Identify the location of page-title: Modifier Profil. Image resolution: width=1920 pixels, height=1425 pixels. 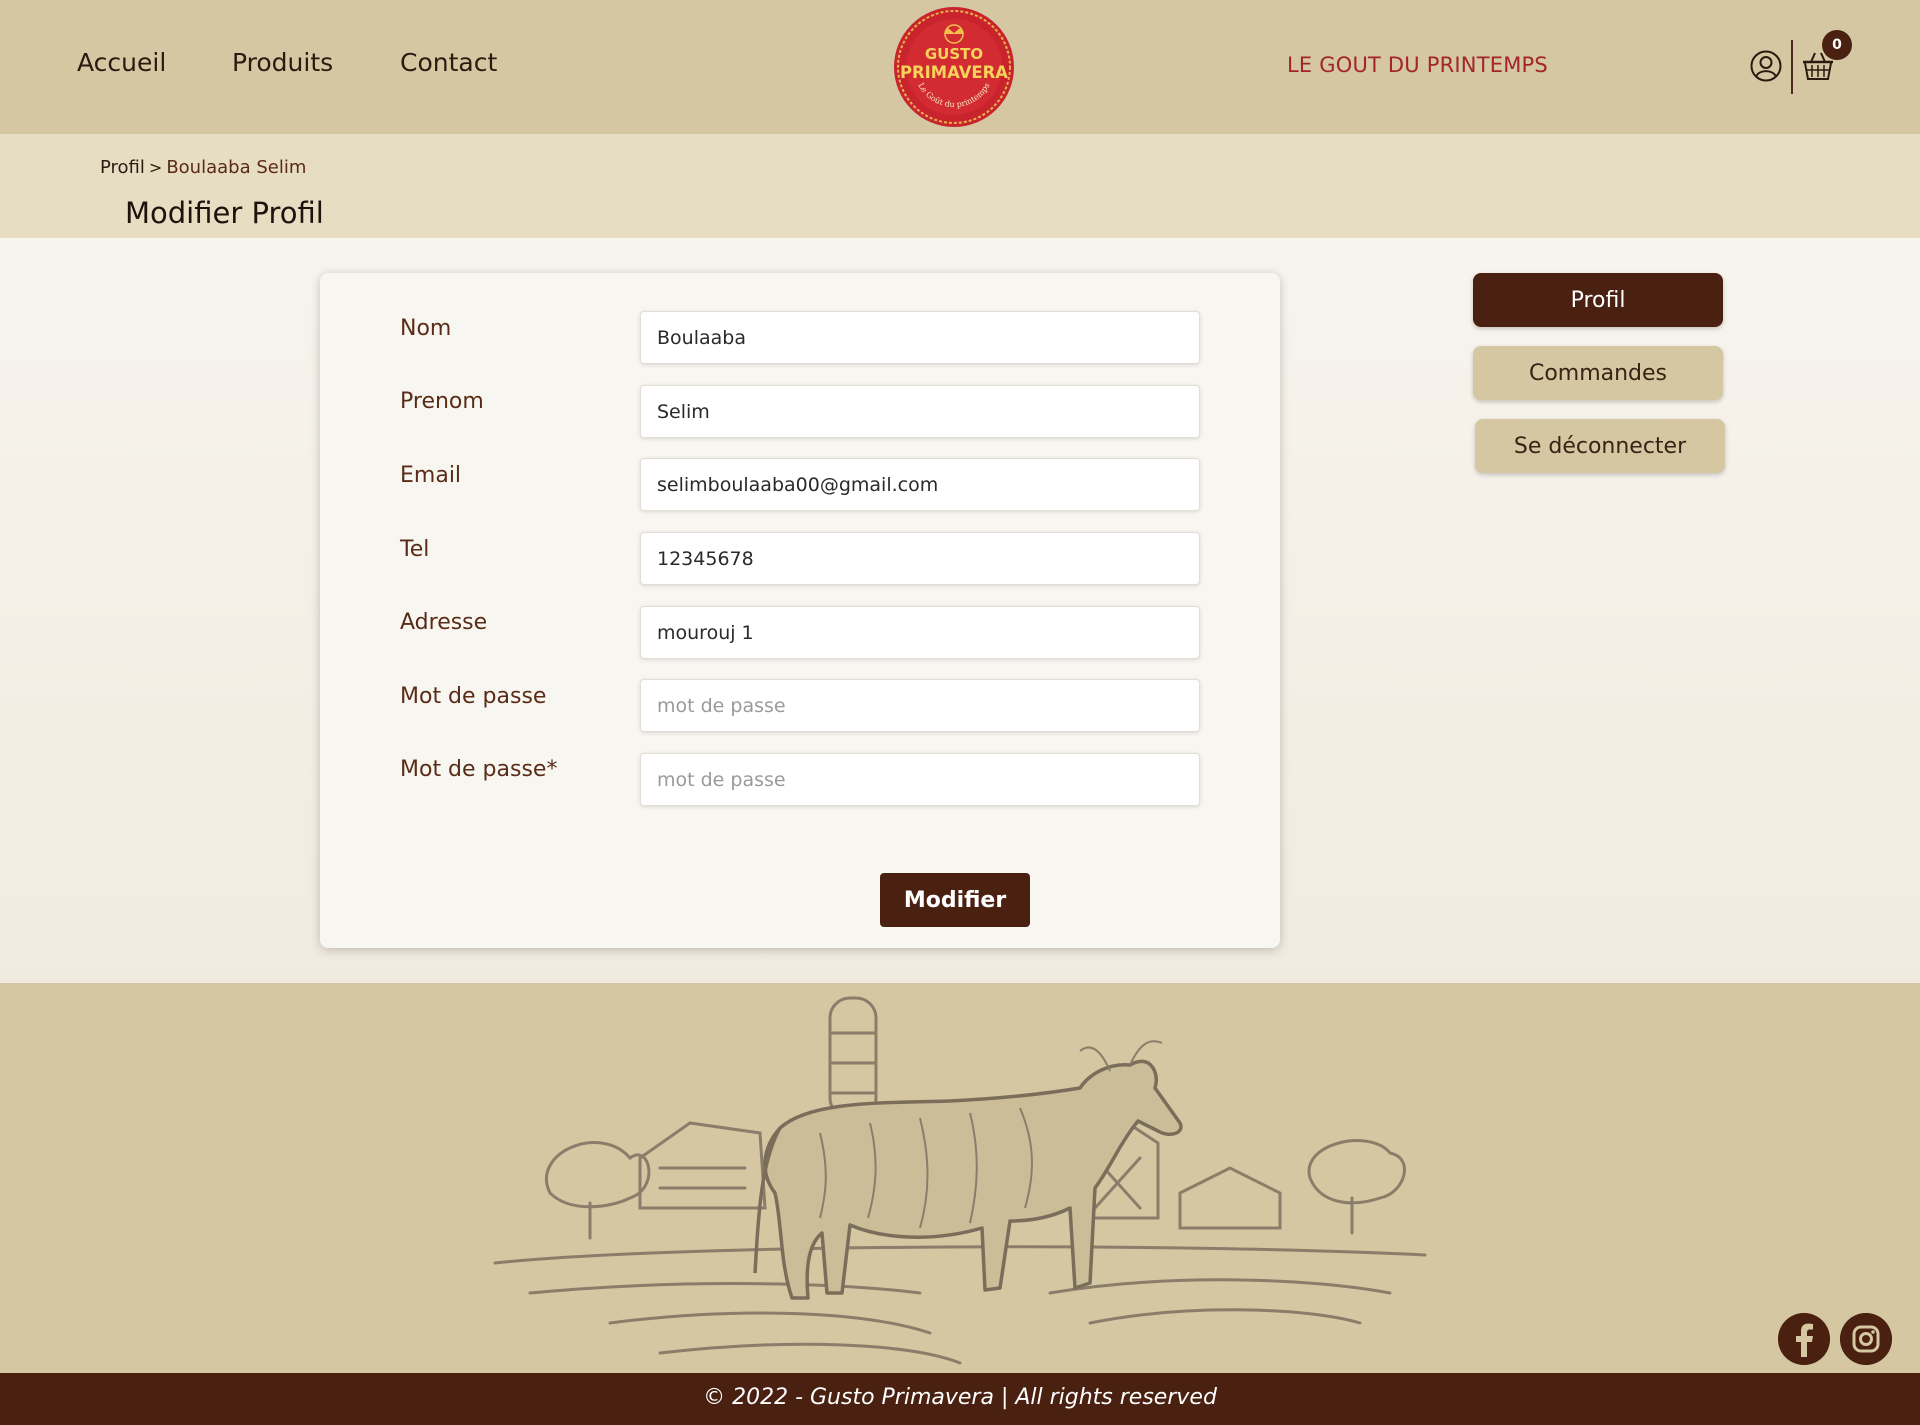
(224, 213).